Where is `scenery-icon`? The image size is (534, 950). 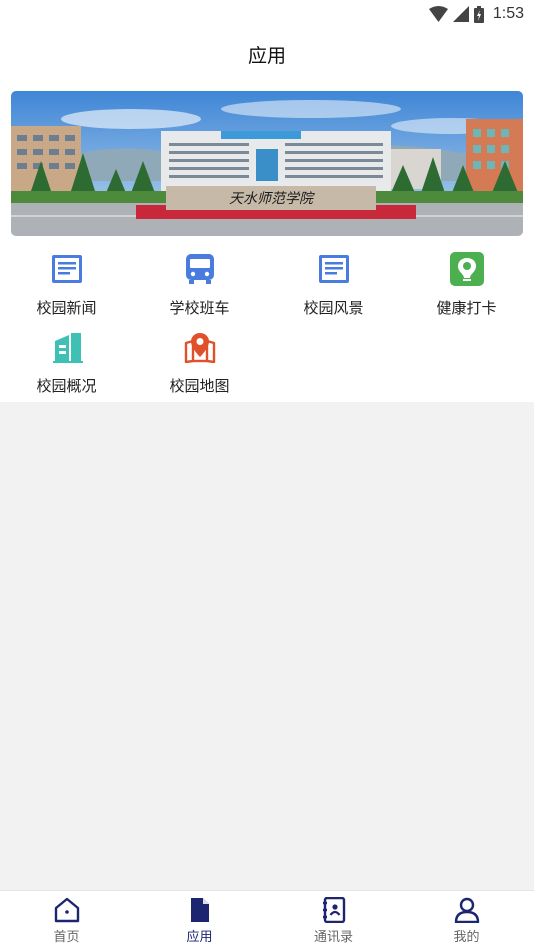
scenery-icon is located at coordinates (334, 269).